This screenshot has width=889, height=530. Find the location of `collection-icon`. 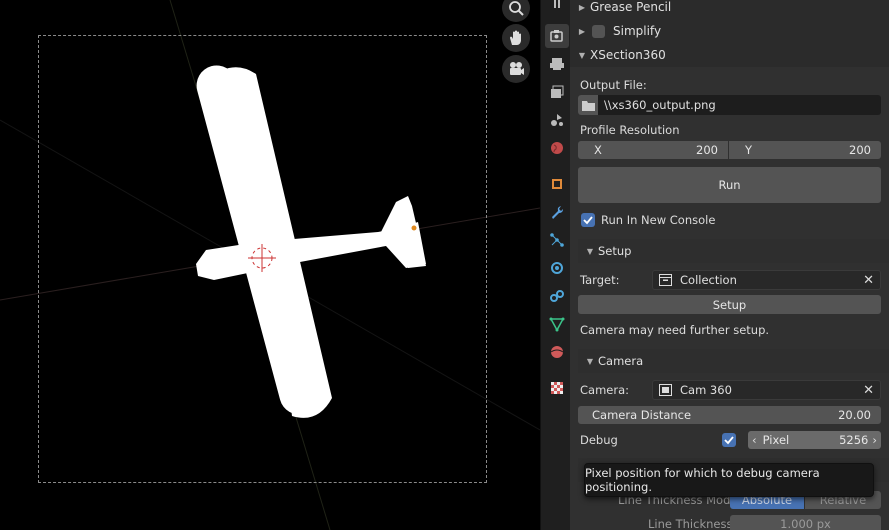

collection-icon is located at coordinates (665, 280).